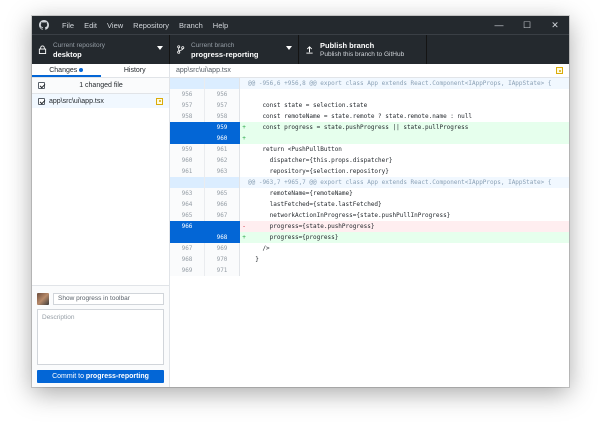 The width and height of the screenshot is (600, 432). I want to click on changed-files-count: 1 changed file, so click(101, 85).